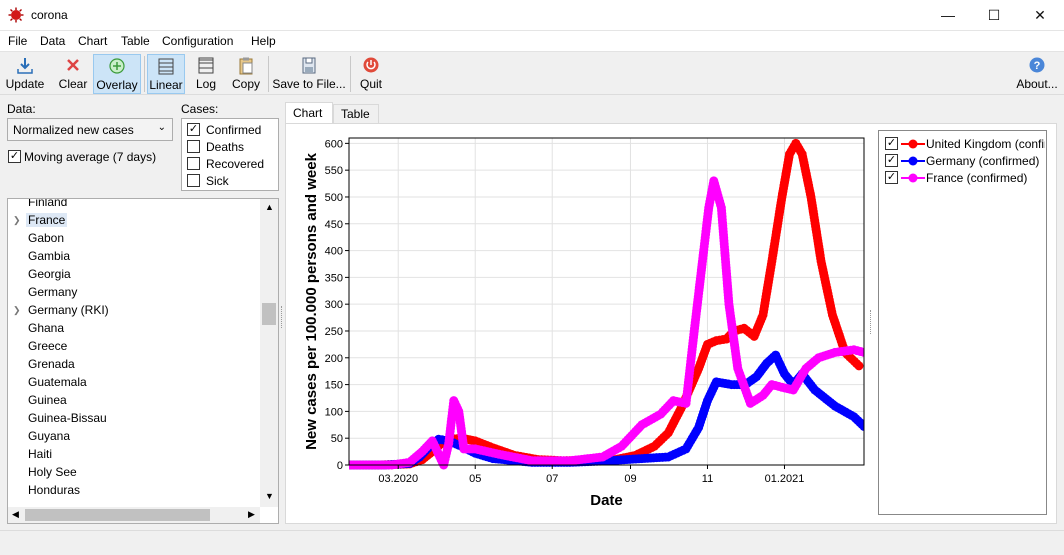 This screenshot has width=1064, height=555. I want to click on help-icon: ?, so click(1037, 65).